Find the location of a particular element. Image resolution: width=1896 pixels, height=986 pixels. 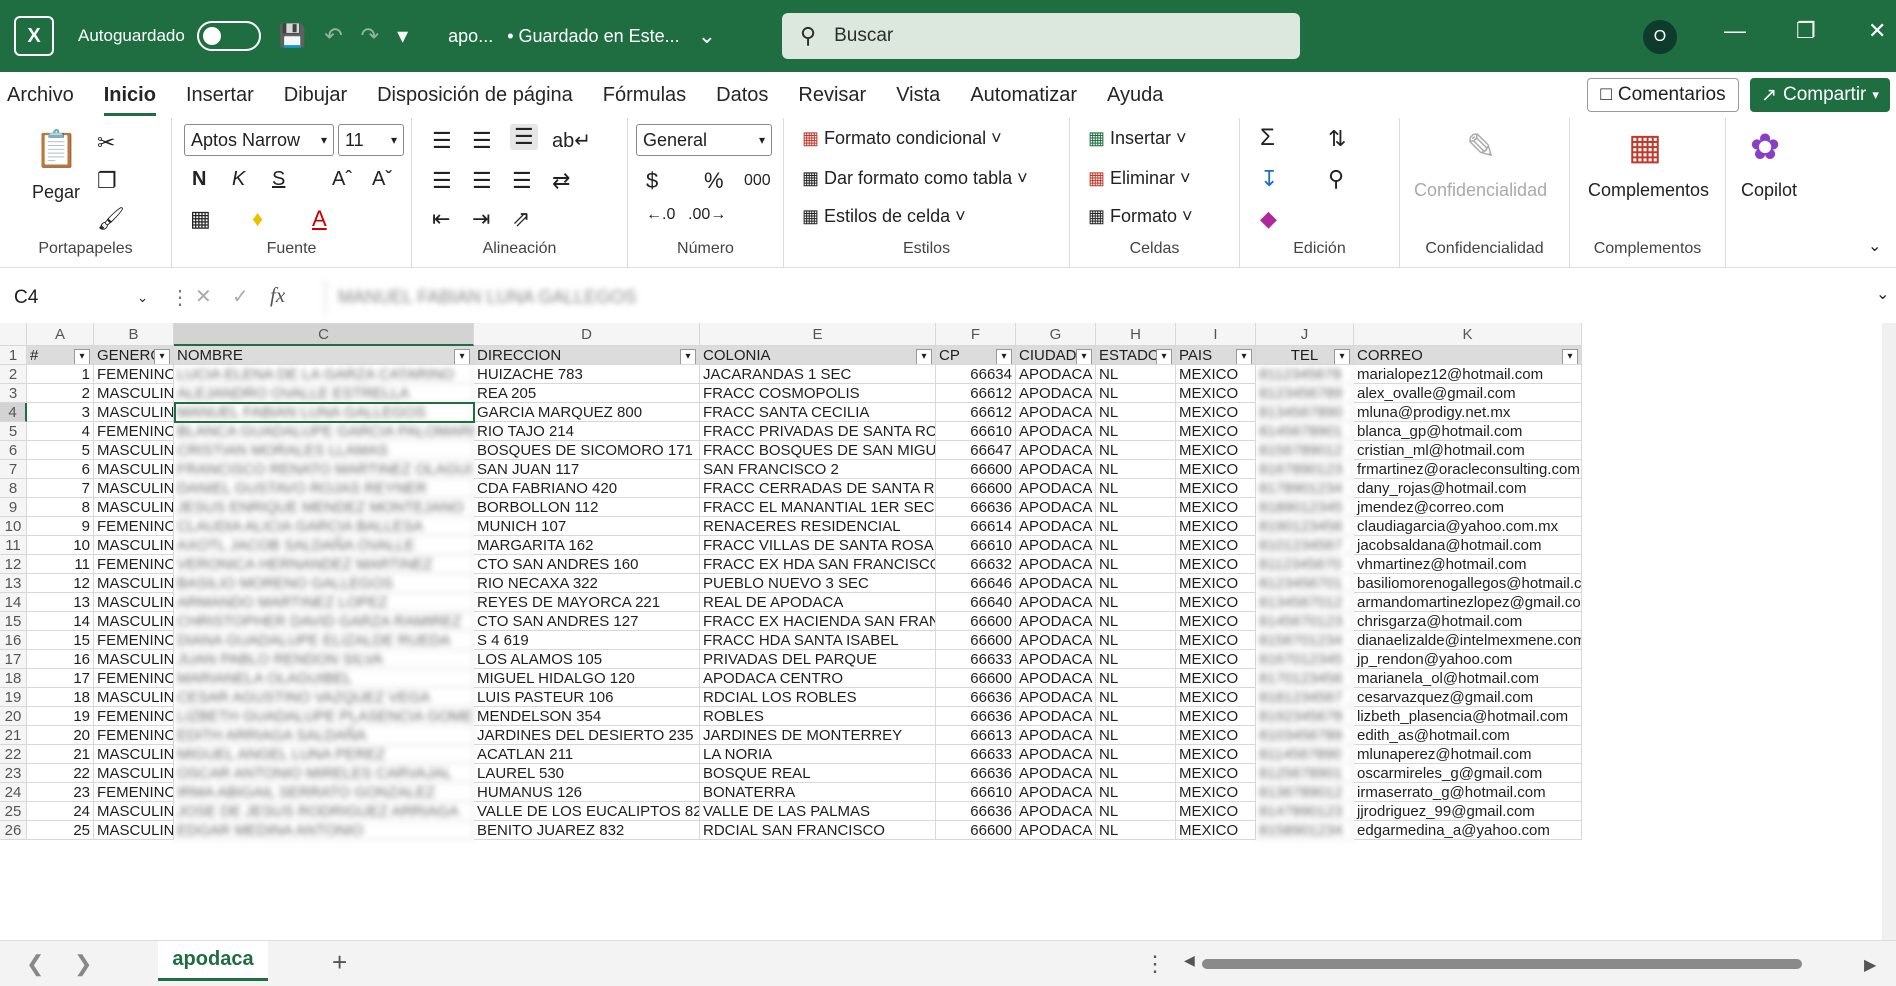

table-cell: CTO SAN ANDRES 160 is located at coordinates (587, 564).